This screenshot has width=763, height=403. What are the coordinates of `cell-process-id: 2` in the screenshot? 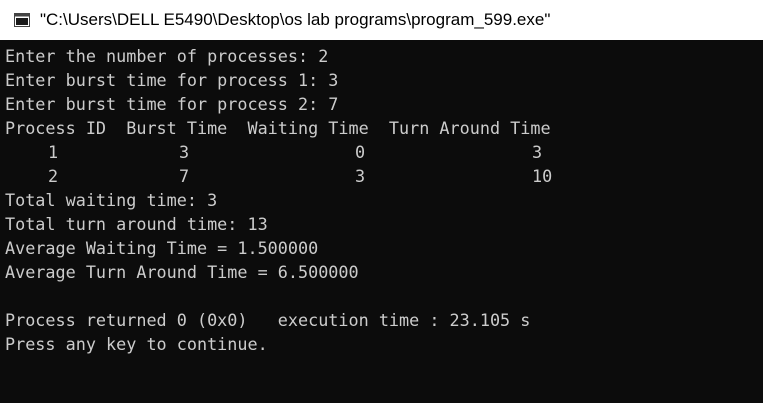 It's located at (53, 176).